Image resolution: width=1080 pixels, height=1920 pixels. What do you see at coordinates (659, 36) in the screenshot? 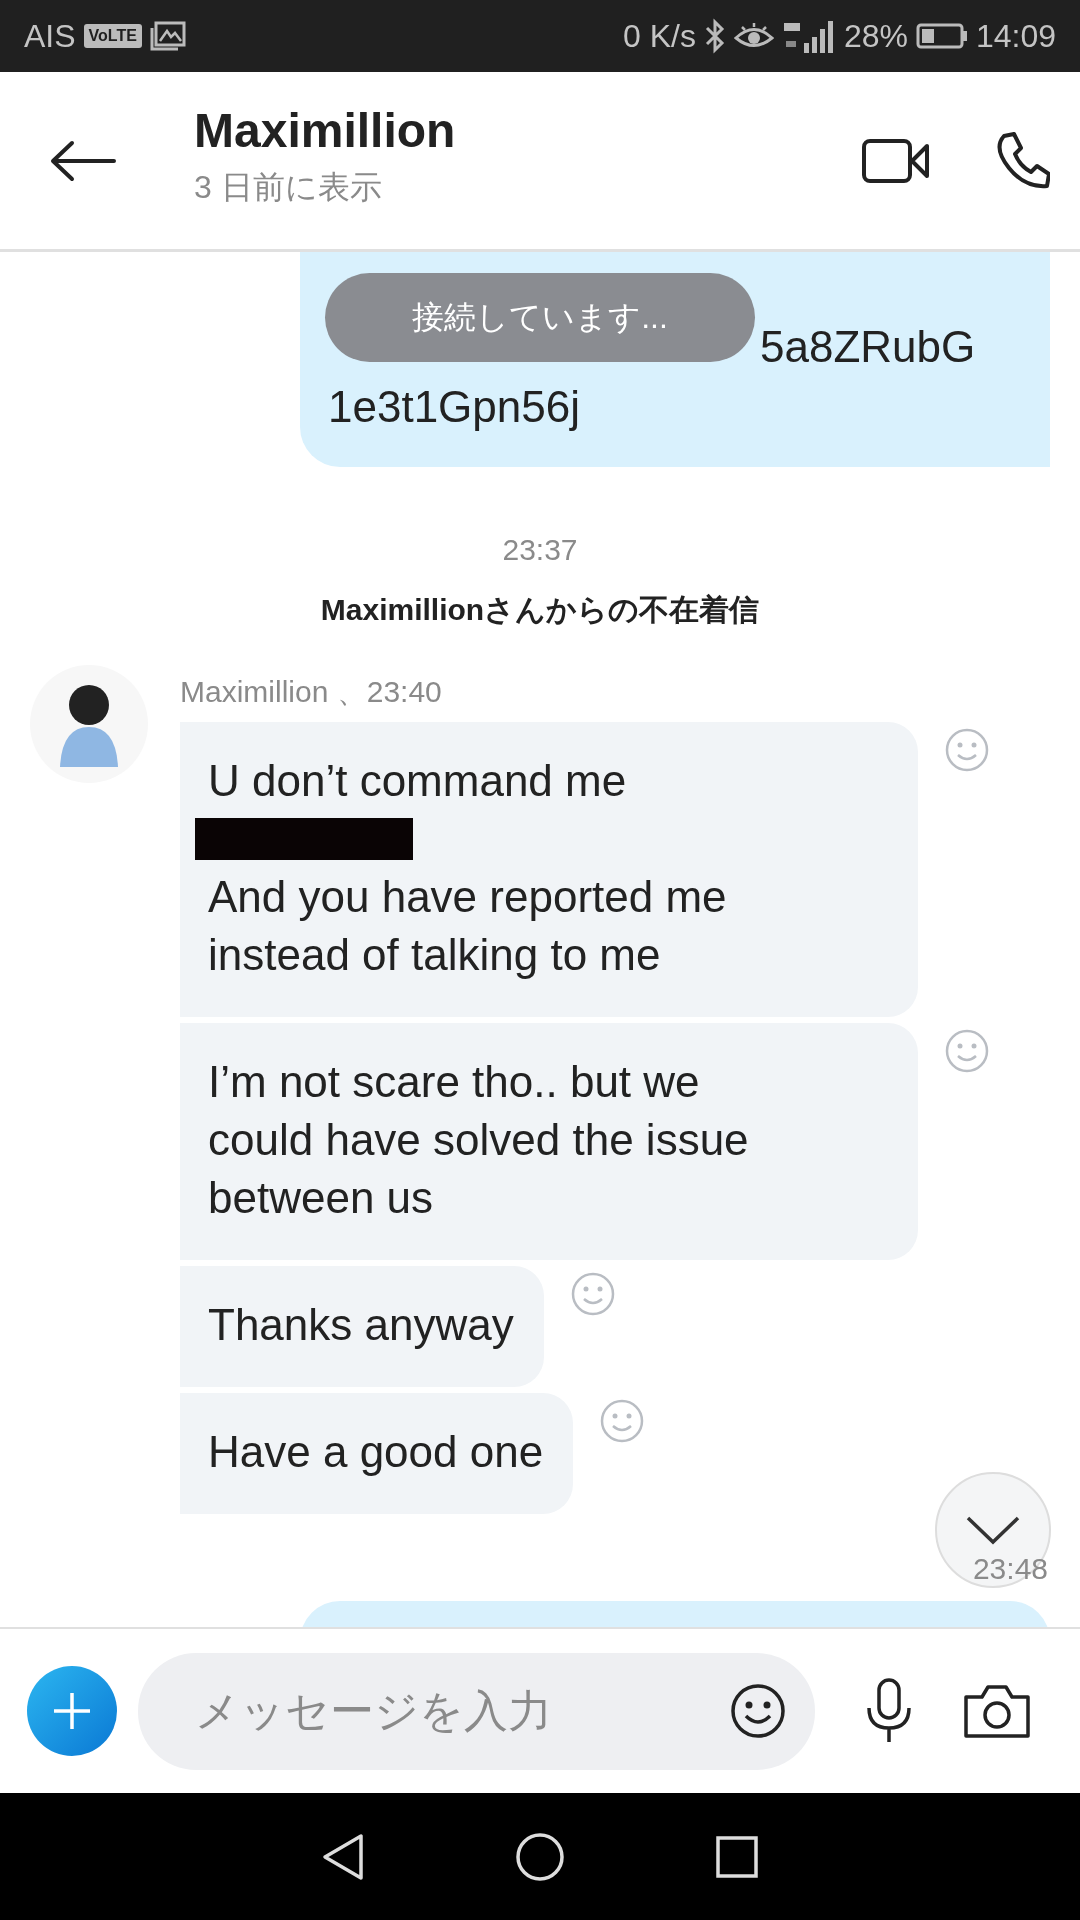
I see `network-speed: 0 K/s` at bounding box center [659, 36].